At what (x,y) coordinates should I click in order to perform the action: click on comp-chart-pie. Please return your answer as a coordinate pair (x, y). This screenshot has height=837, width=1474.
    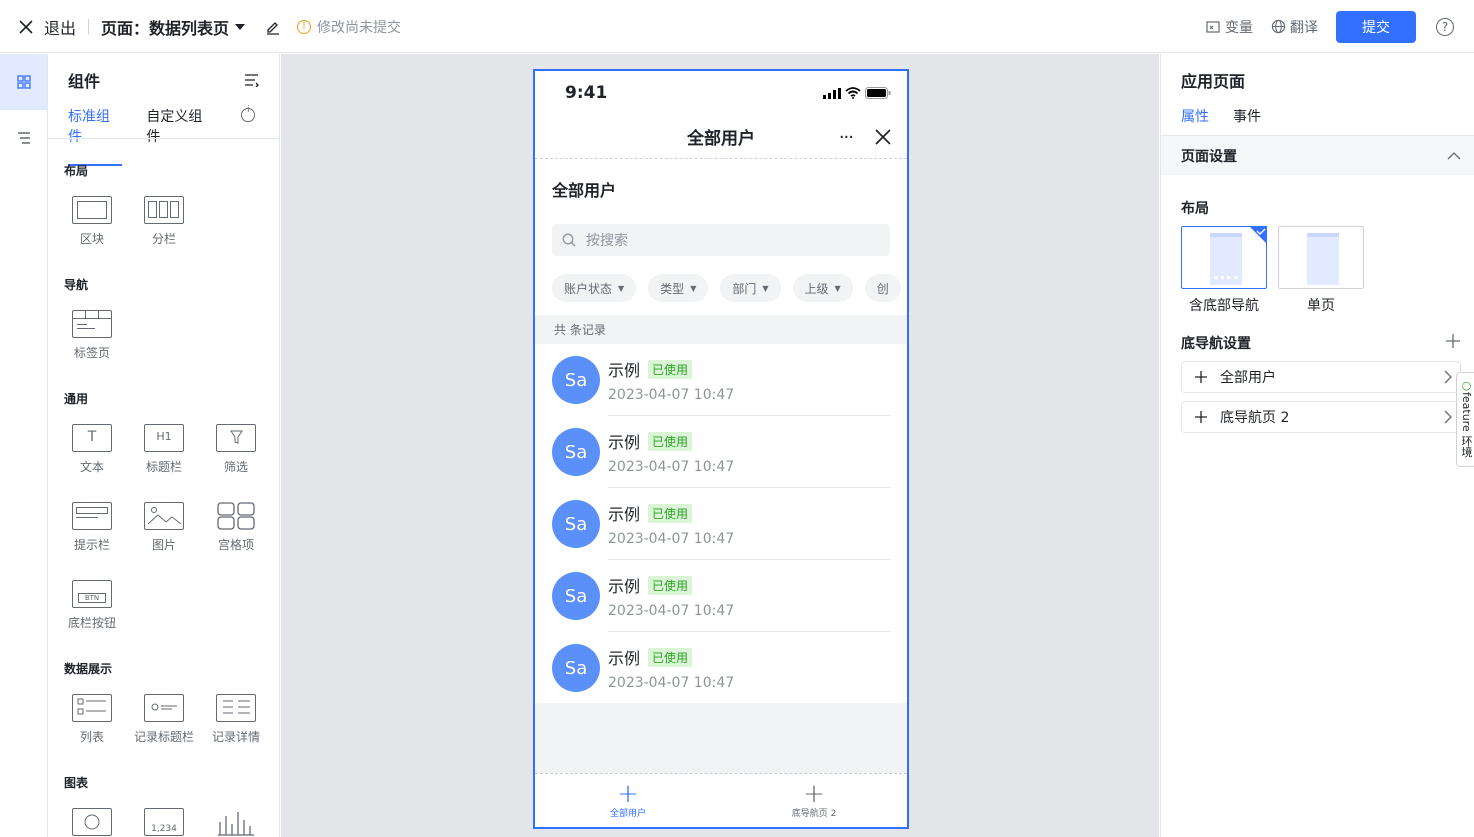
    Looking at the image, I should click on (92, 822).